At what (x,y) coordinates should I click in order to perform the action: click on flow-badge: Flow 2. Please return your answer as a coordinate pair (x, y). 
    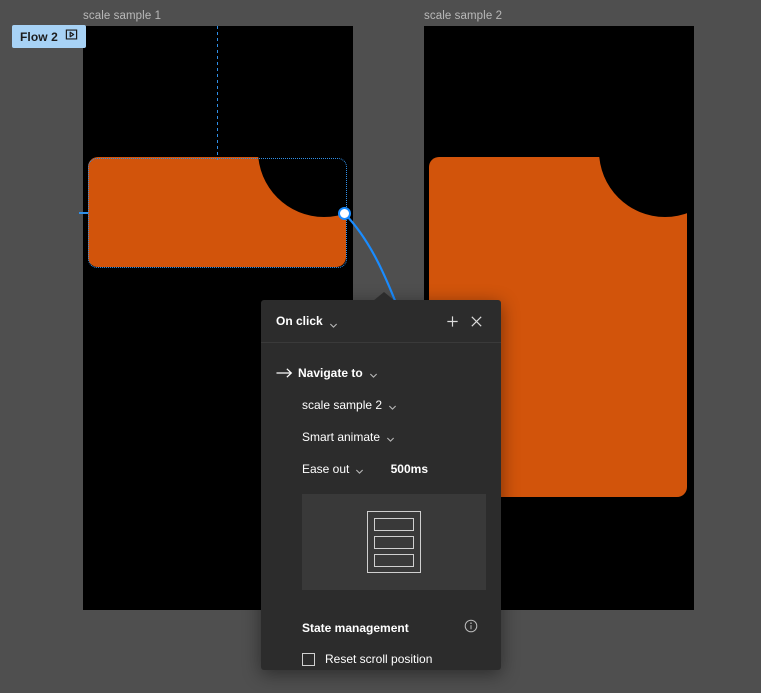
    Looking at the image, I should click on (49, 36).